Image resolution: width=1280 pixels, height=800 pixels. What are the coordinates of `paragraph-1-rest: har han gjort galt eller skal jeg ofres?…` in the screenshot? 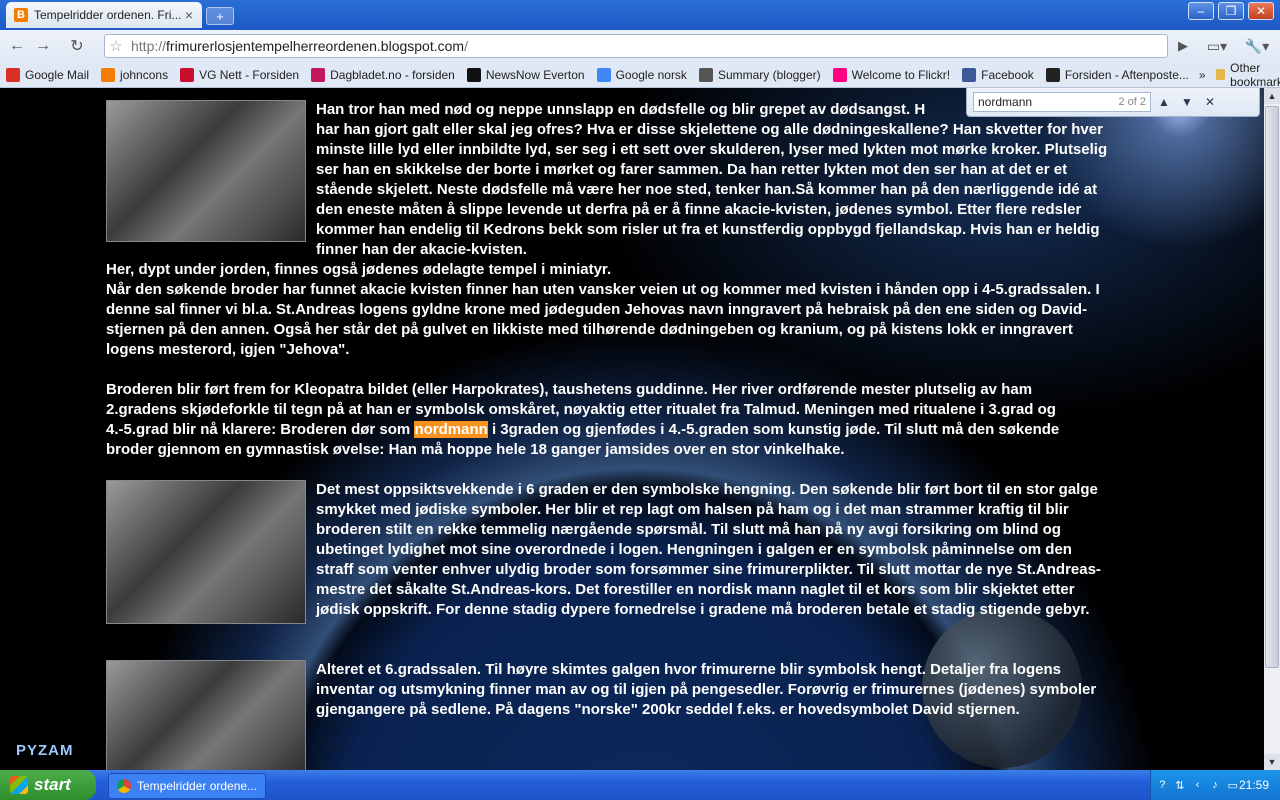 It's located at (712, 189).